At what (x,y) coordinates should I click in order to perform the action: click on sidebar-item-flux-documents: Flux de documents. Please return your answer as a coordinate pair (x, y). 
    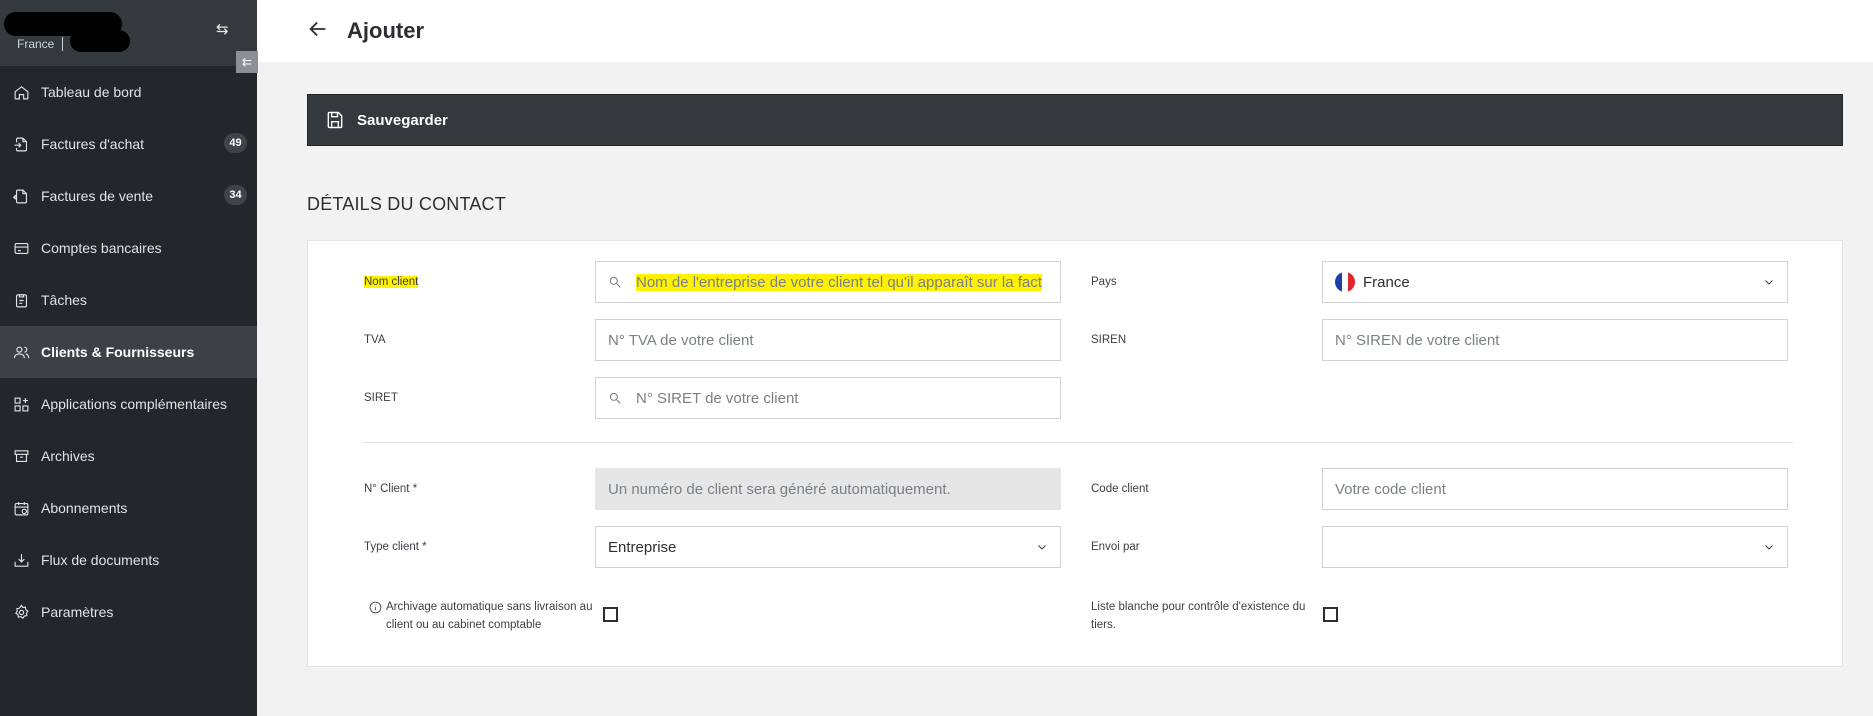
    Looking at the image, I should click on (128, 560).